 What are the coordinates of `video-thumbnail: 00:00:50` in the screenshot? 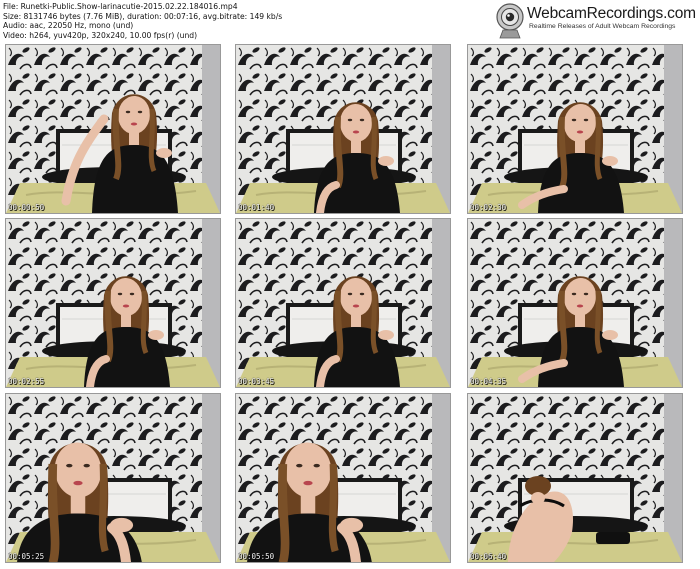 It's located at (113, 129).